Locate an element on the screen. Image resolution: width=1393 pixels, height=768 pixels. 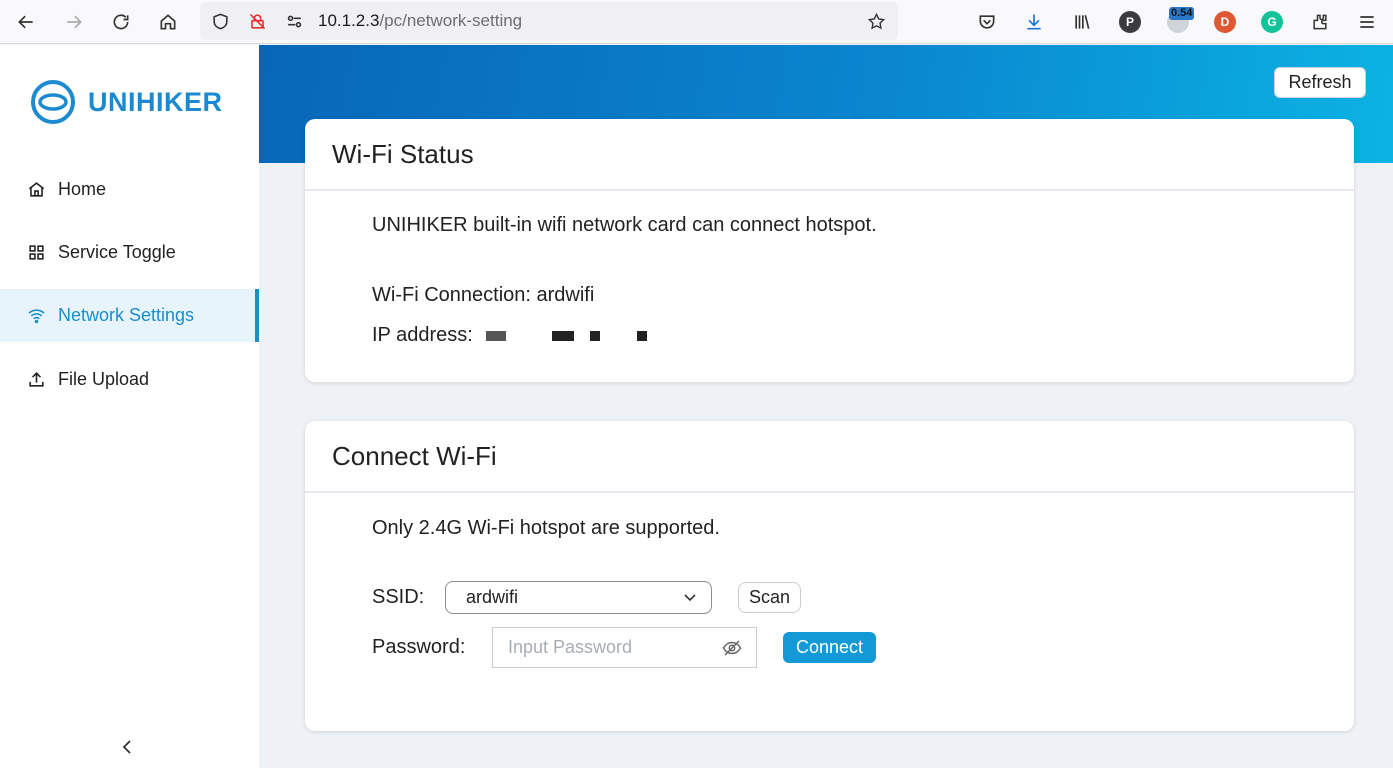
hamburger-menu-icon is located at coordinates (1367, 22).